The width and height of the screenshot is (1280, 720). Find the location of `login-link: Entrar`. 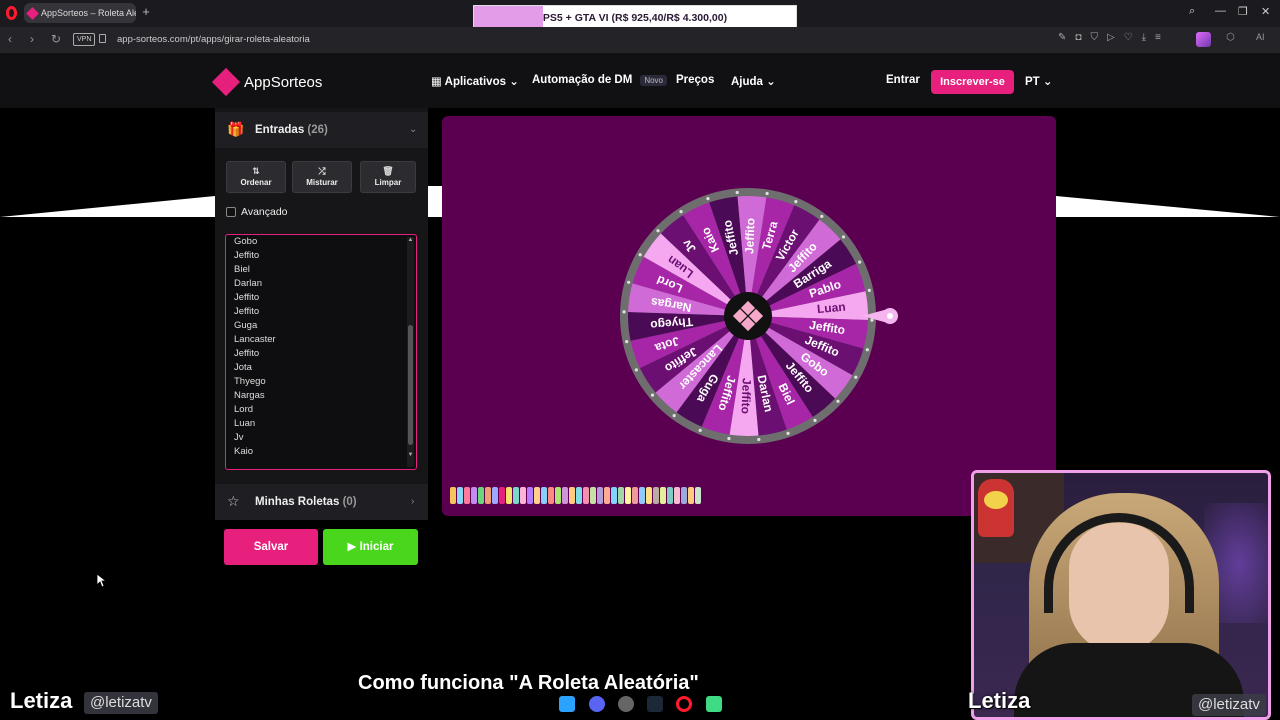

login-link: Entrar is located at coordinates (903, 80).